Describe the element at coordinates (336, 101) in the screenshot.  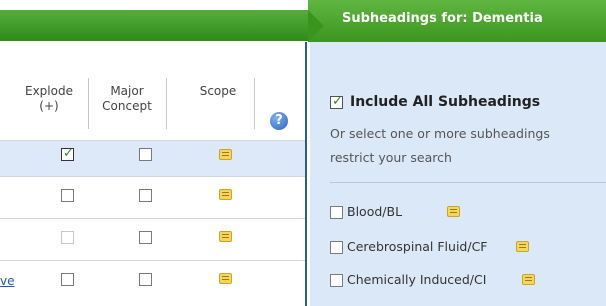
I see `include-all-checkbox: ✓` at that location.